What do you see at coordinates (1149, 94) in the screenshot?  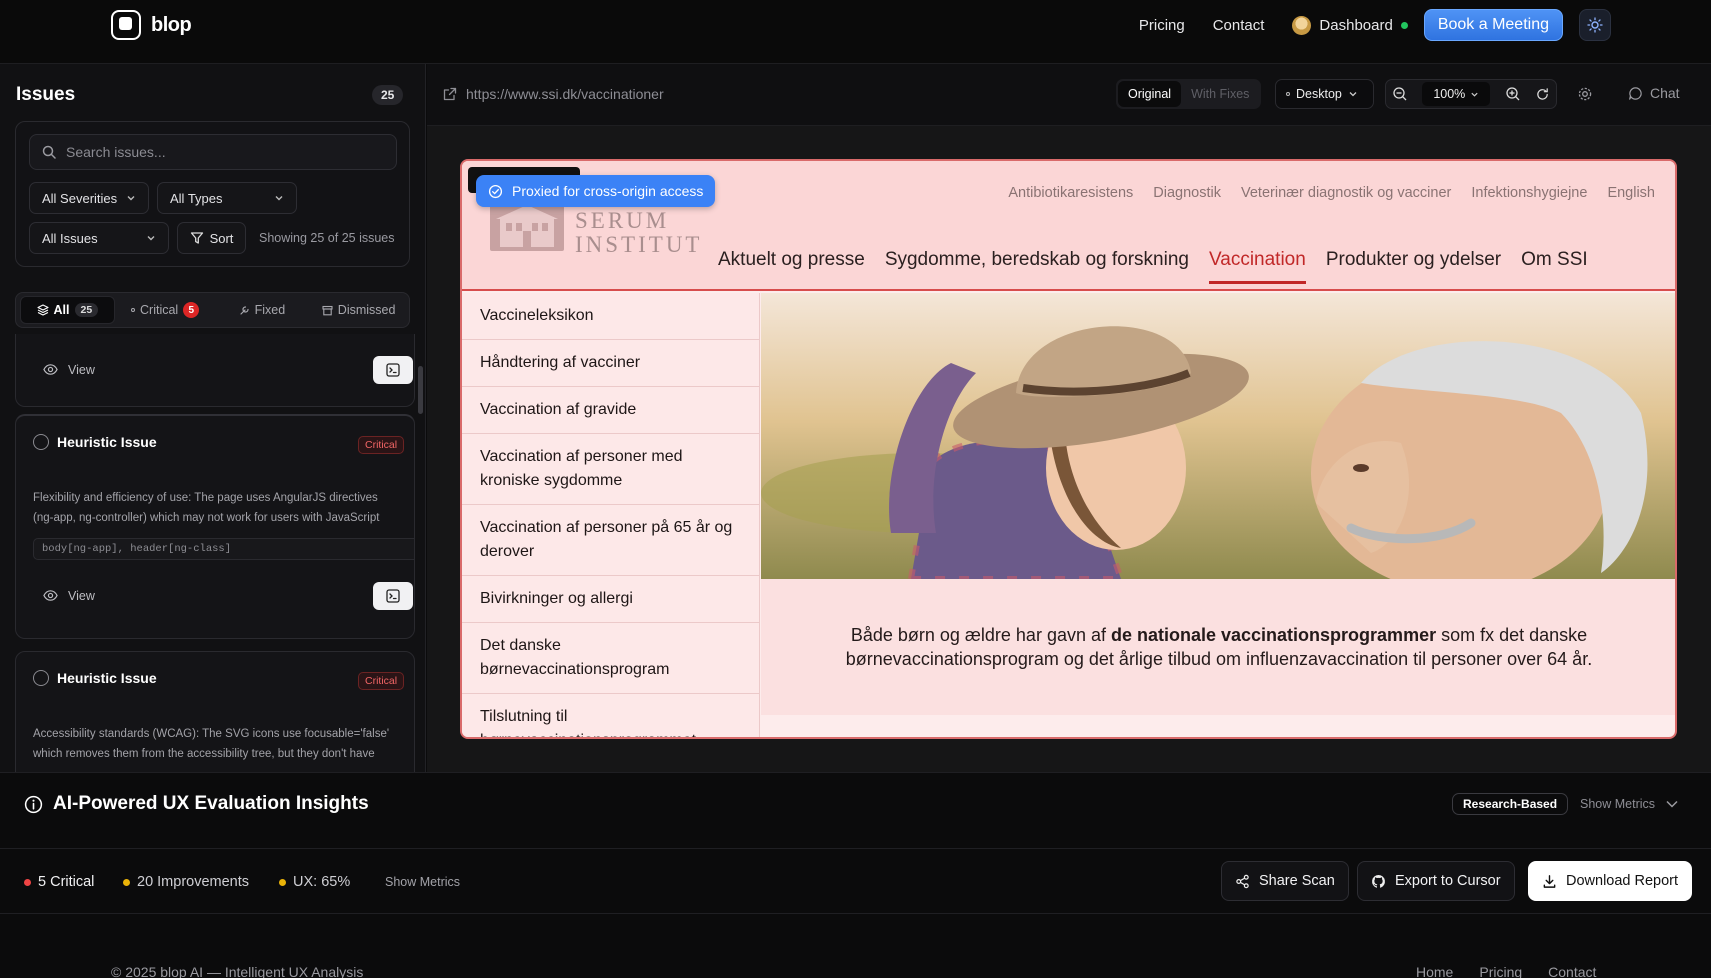 I see `original-mode-button: Original` at bounding box center [1149, 94].